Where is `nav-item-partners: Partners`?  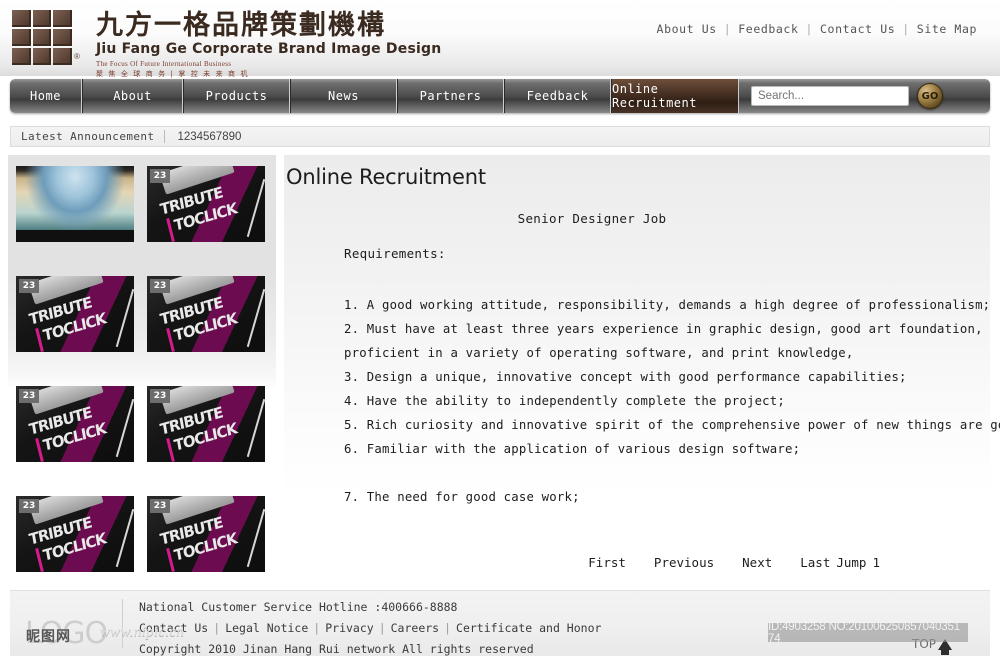 nav-item-partners: Partners is located at coordinates (450, 96).